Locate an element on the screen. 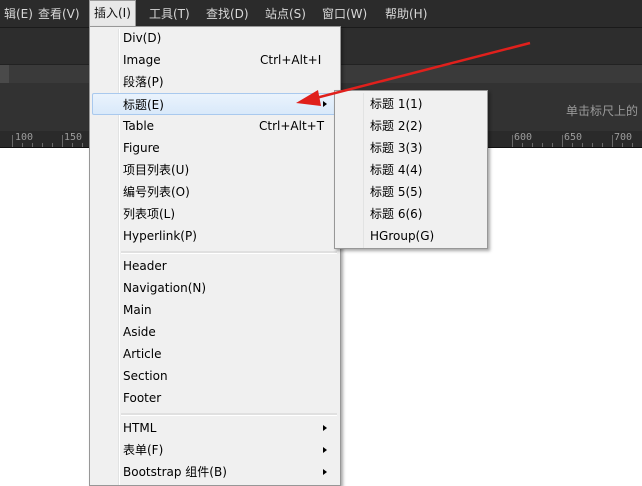  annotation-arrow-icon is located at coordinates (413, 73).